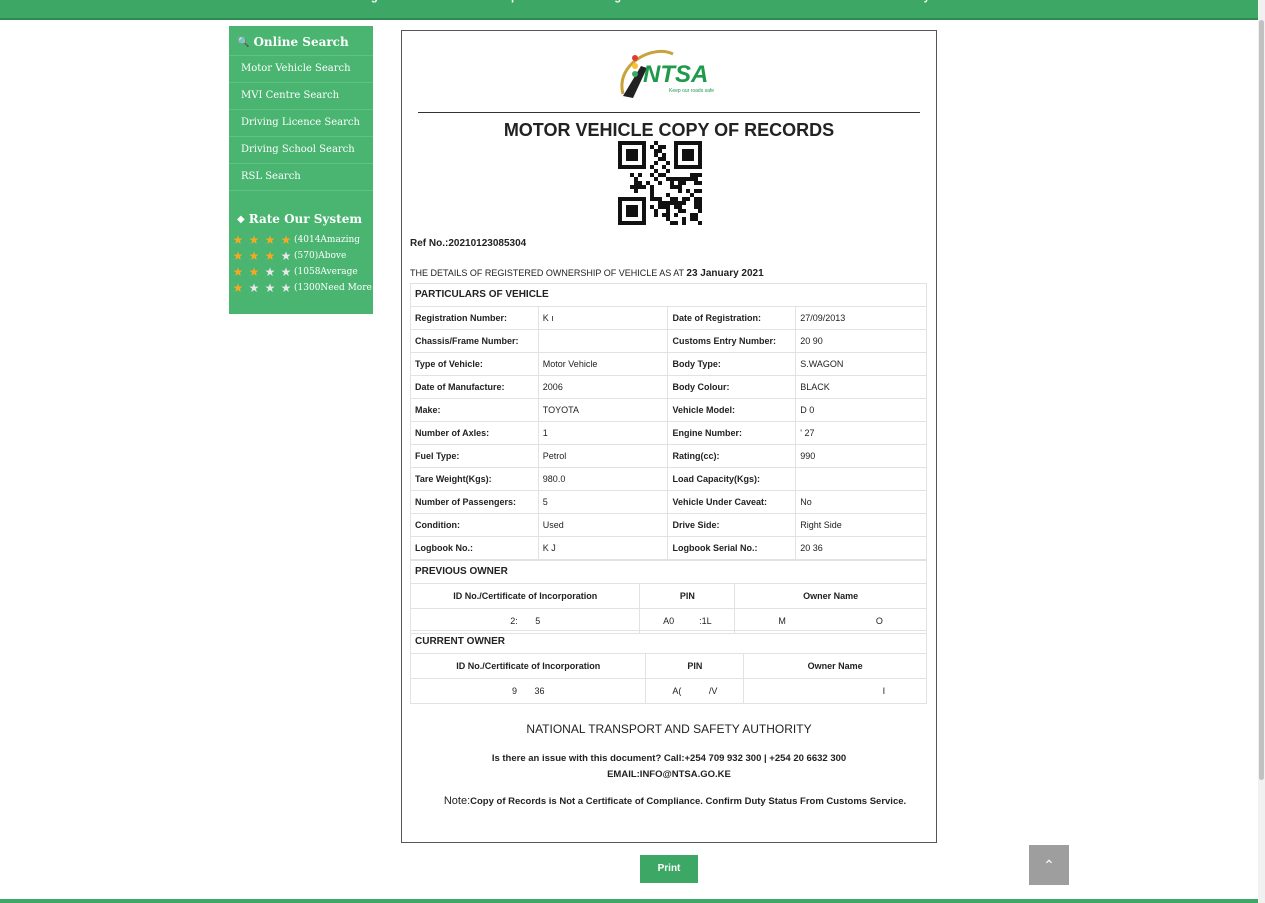 The height and width of the screenshot is (903, 1265). What do you see at coordinates (861, 479) in the screenshot?
I see `field-value` at bounding box center [861, 479].